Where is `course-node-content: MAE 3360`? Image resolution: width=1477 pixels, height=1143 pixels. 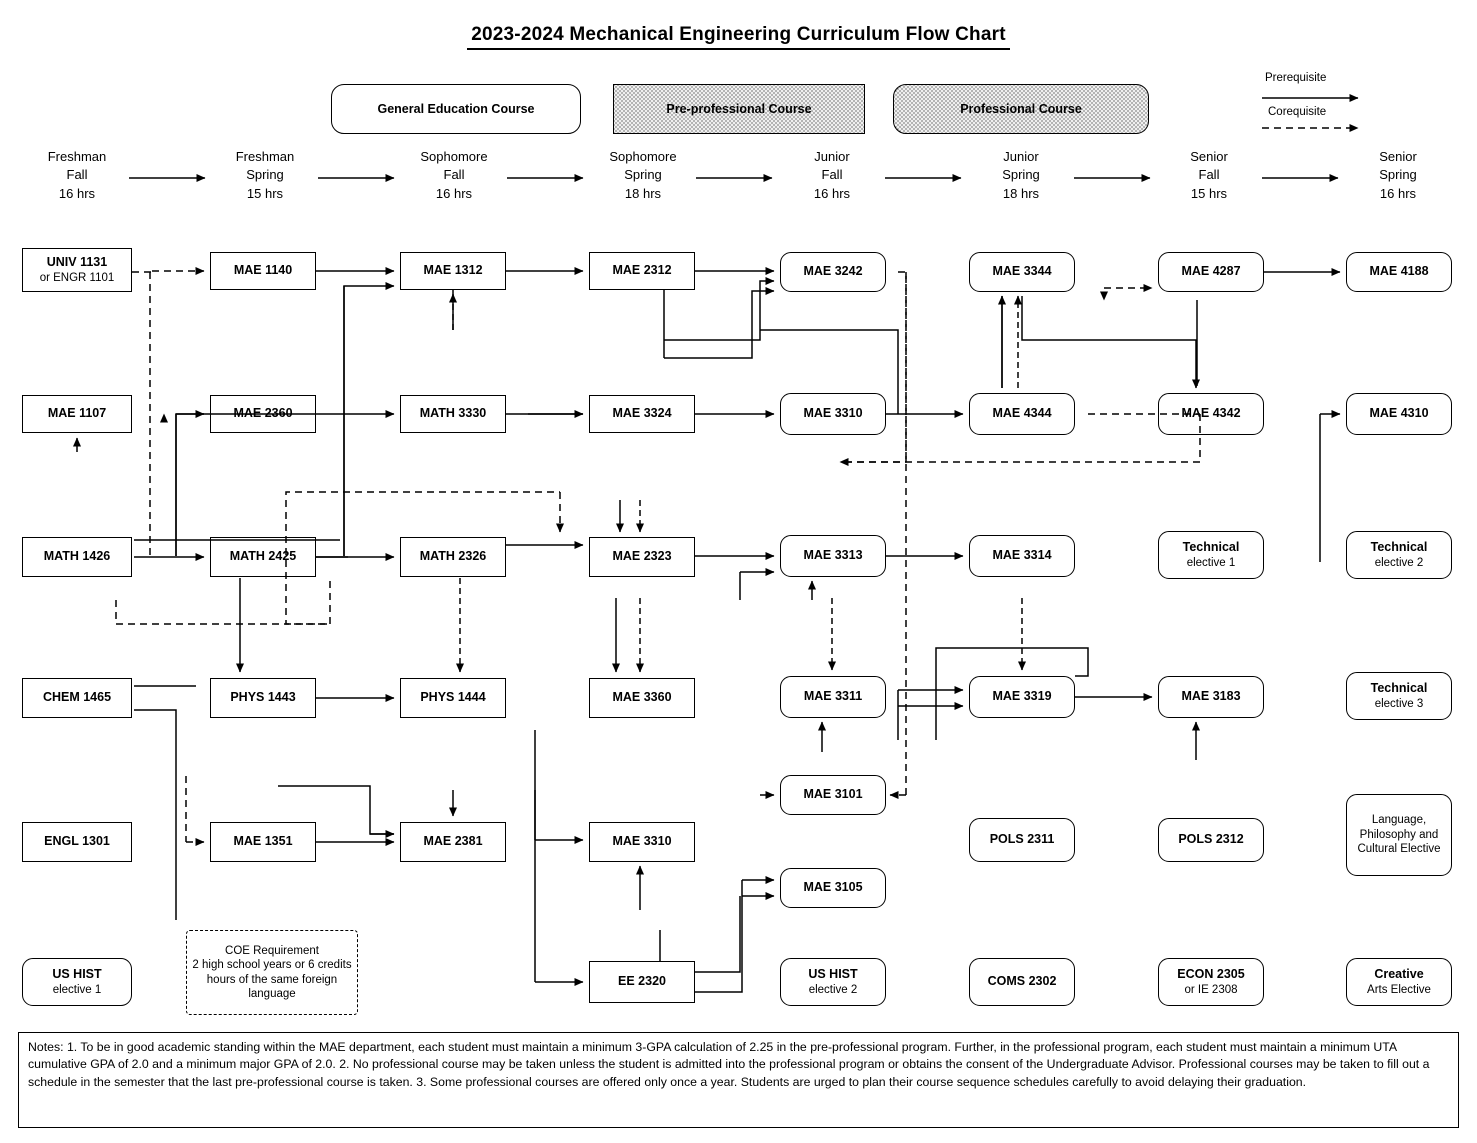 course-node-content: MAE 3360 is located at coordinates (641, 698).